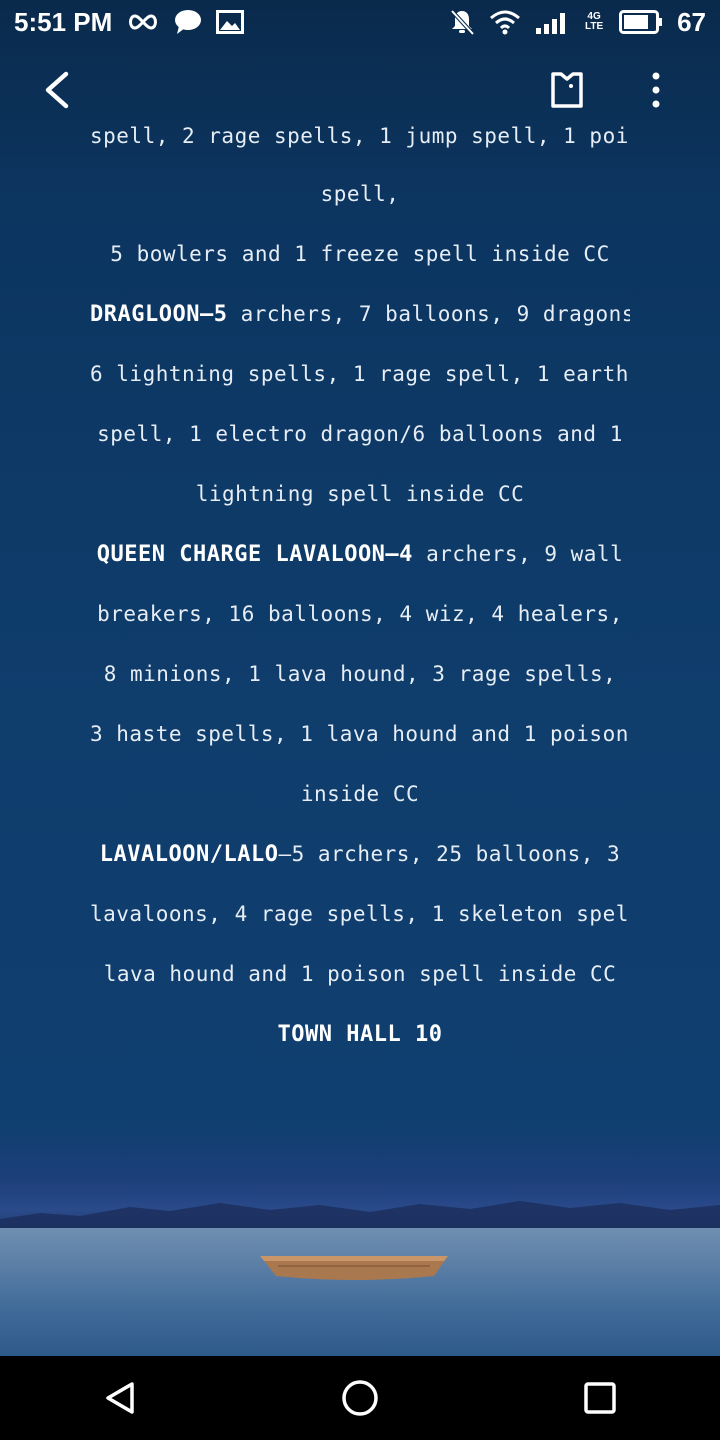 The width and height of the screenshot is (720, 1440). Describe the element at coordinates (360, 22) in the screenshot. I see `status-bar: 5:51 PM 4G LTE 67` at that location.